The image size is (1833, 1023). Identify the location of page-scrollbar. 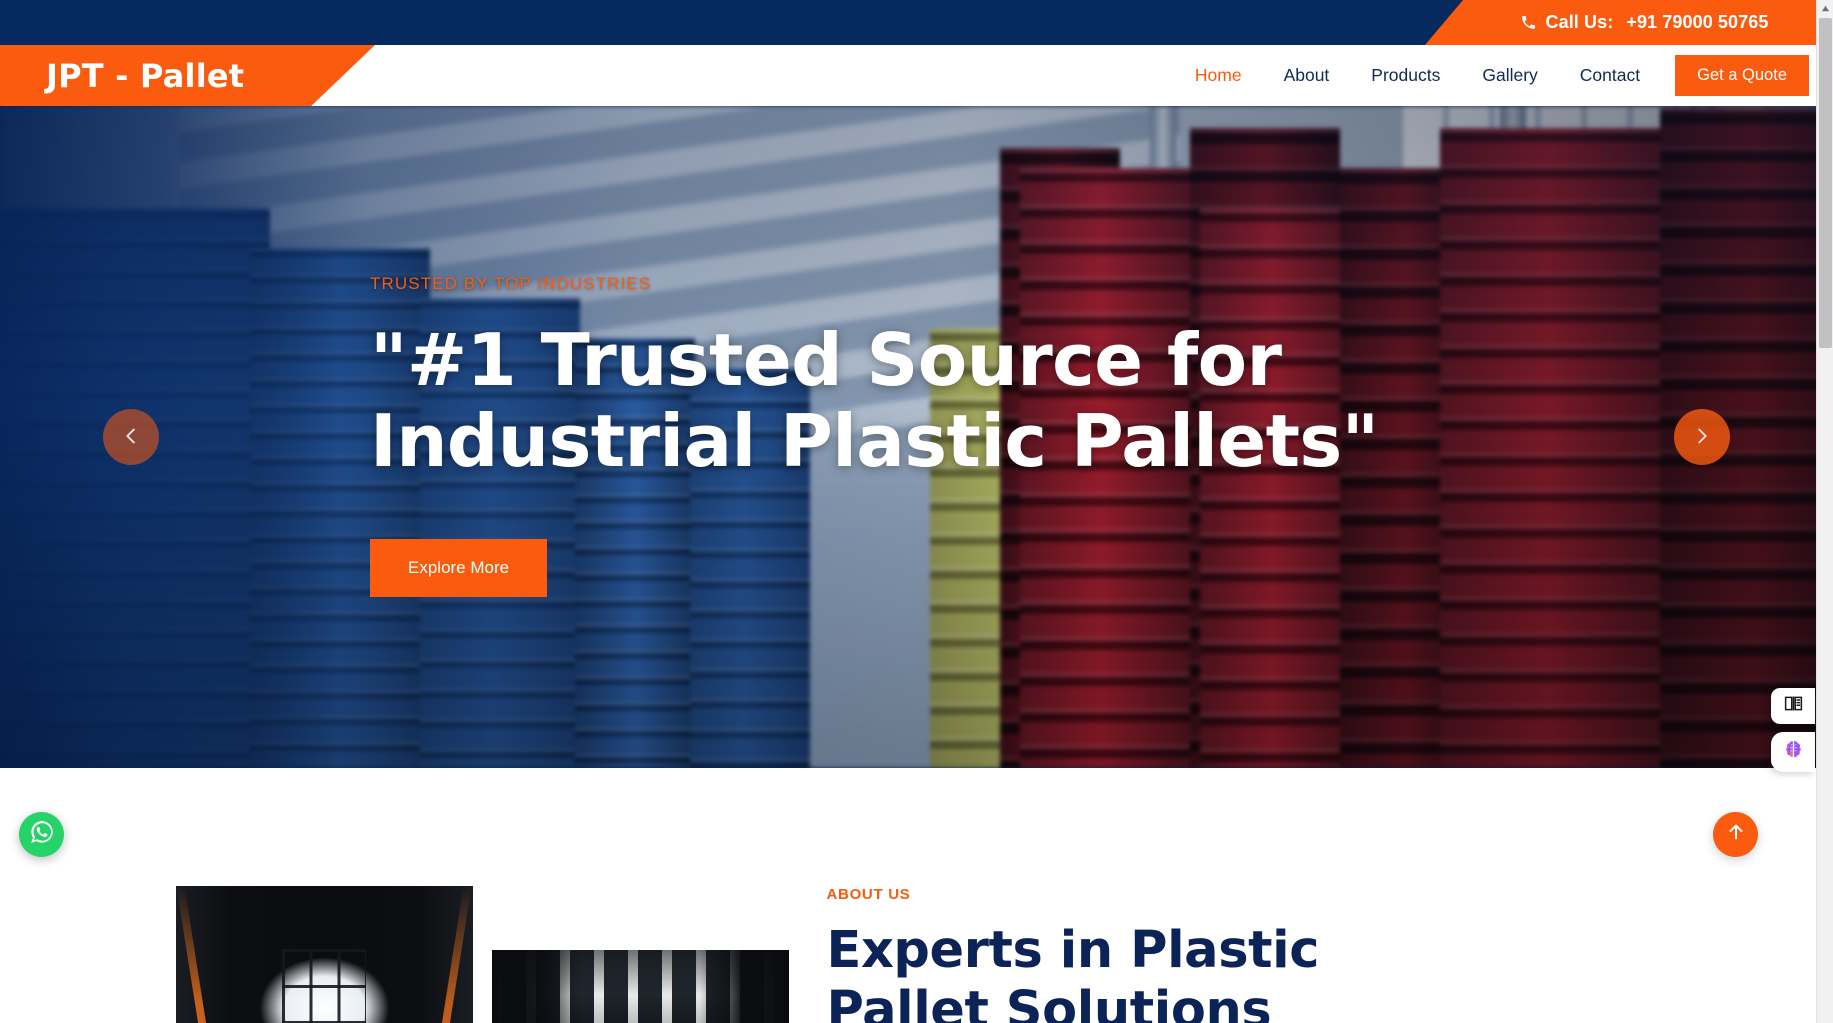
(1824, 511).